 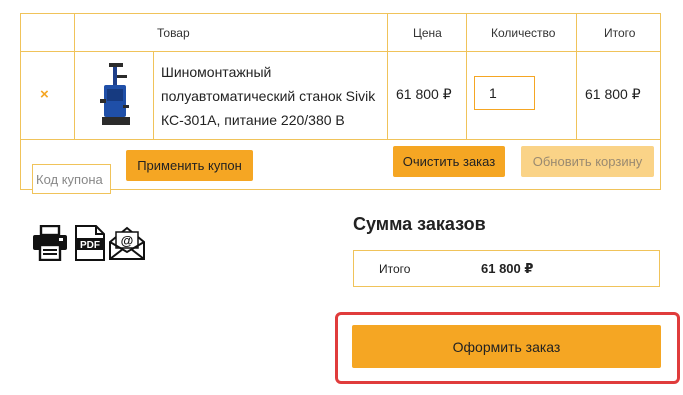 I want to click on header-price: Цена, so click(x=427, y=33).